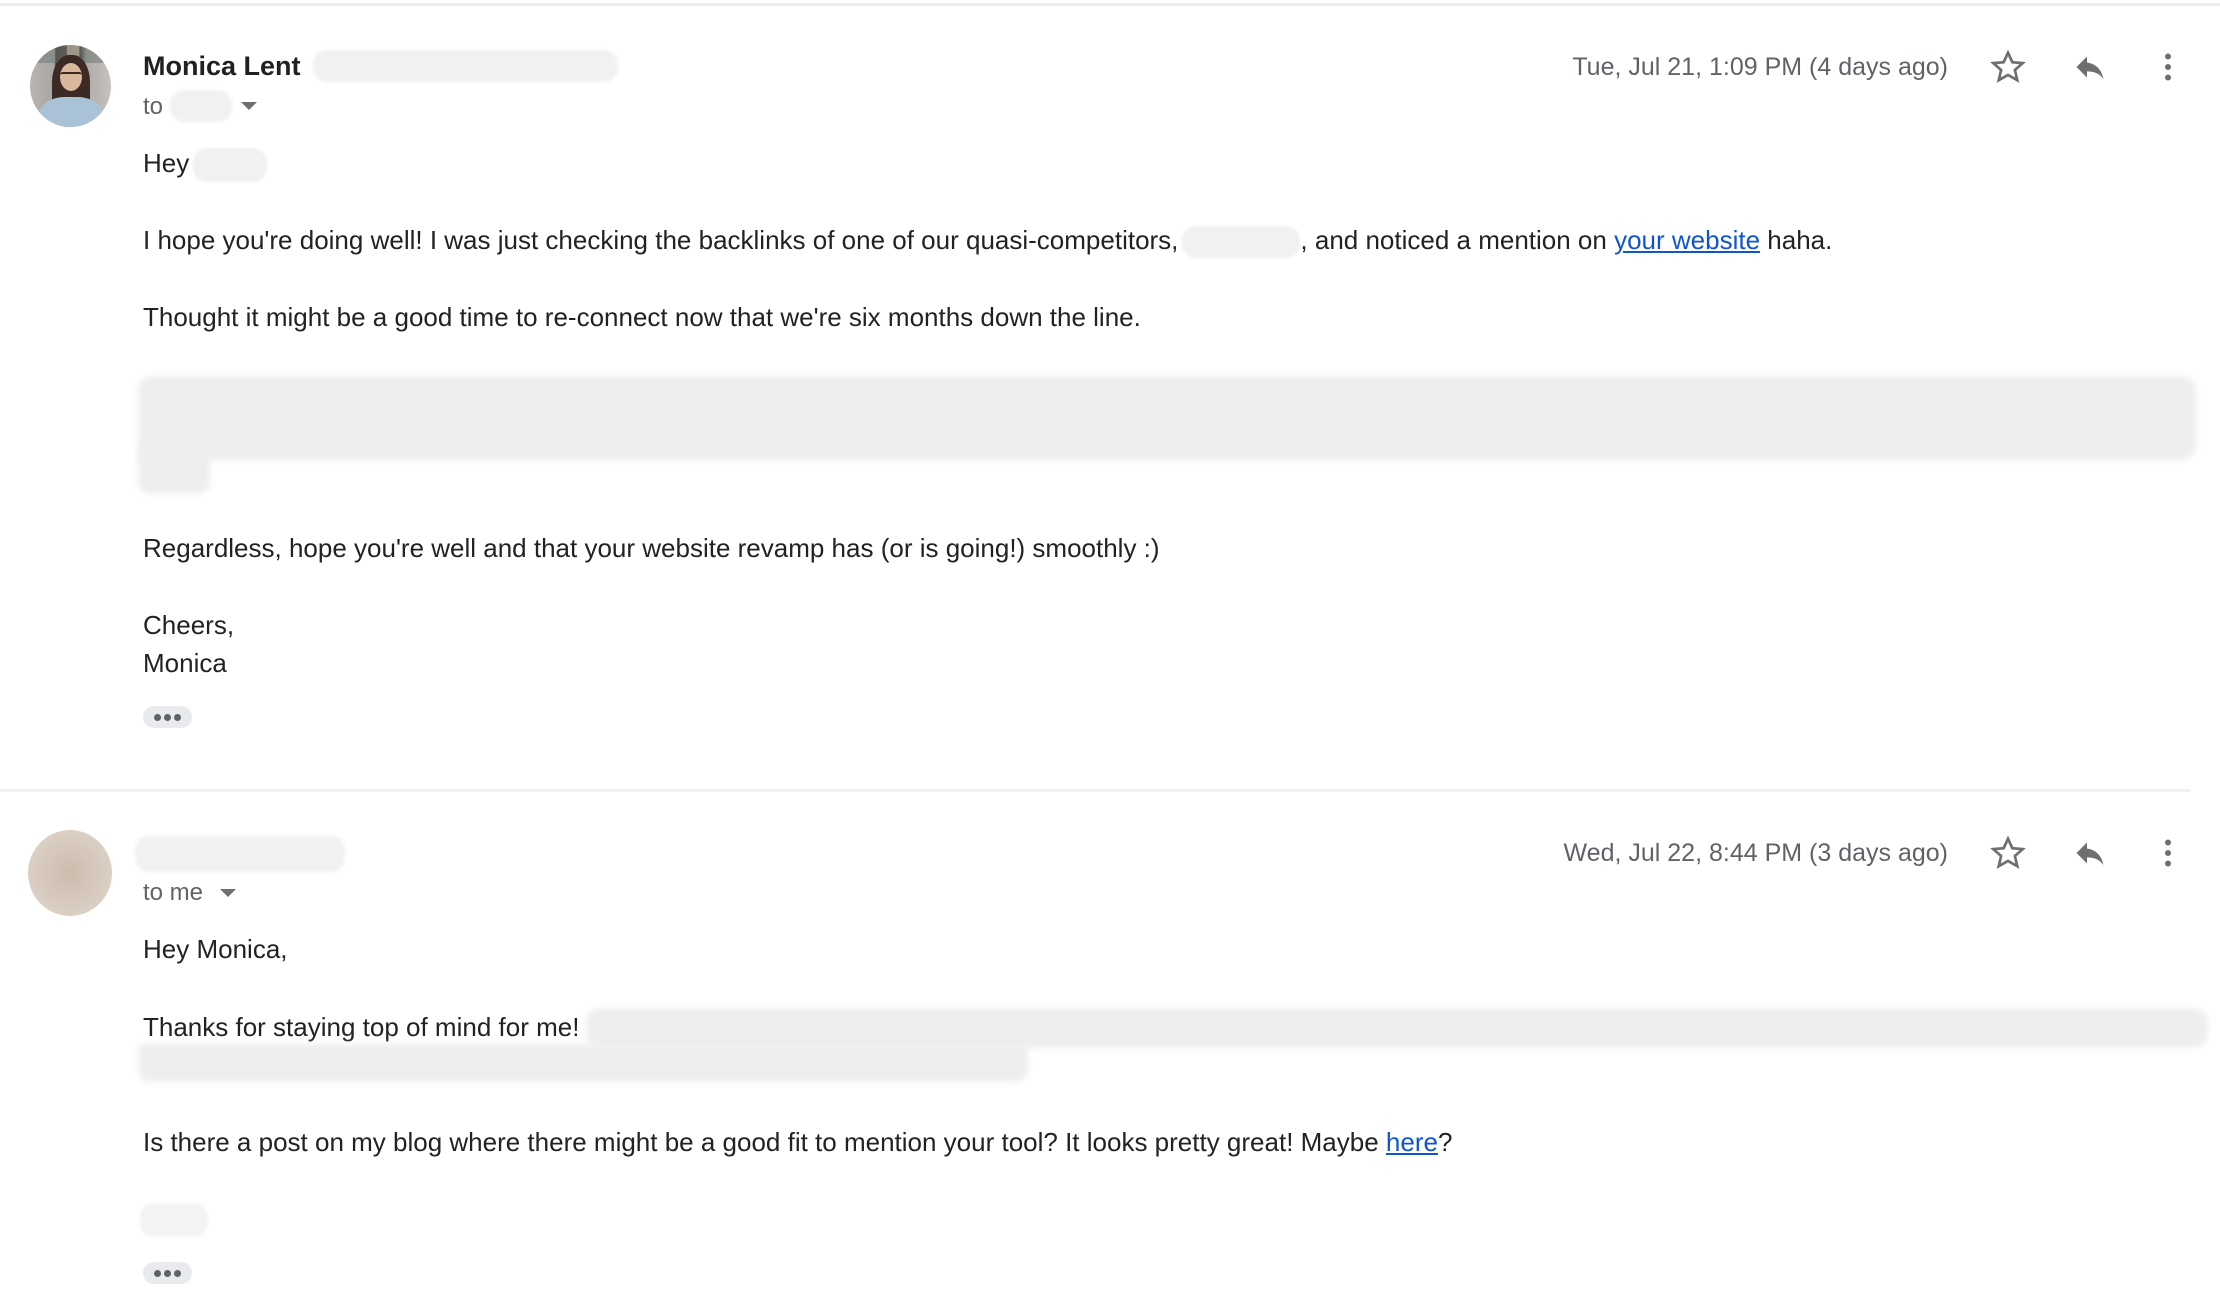  I want to click on sender-email-redacted, so click(465, 66).